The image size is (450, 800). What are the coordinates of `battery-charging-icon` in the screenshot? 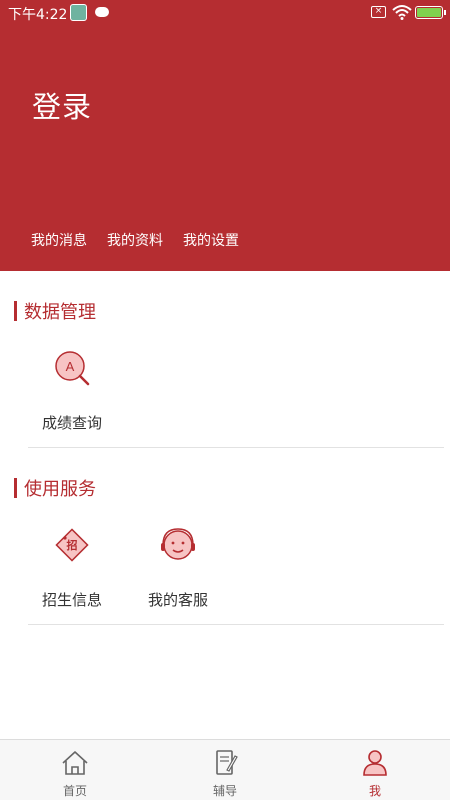 It's located at (430, 12).